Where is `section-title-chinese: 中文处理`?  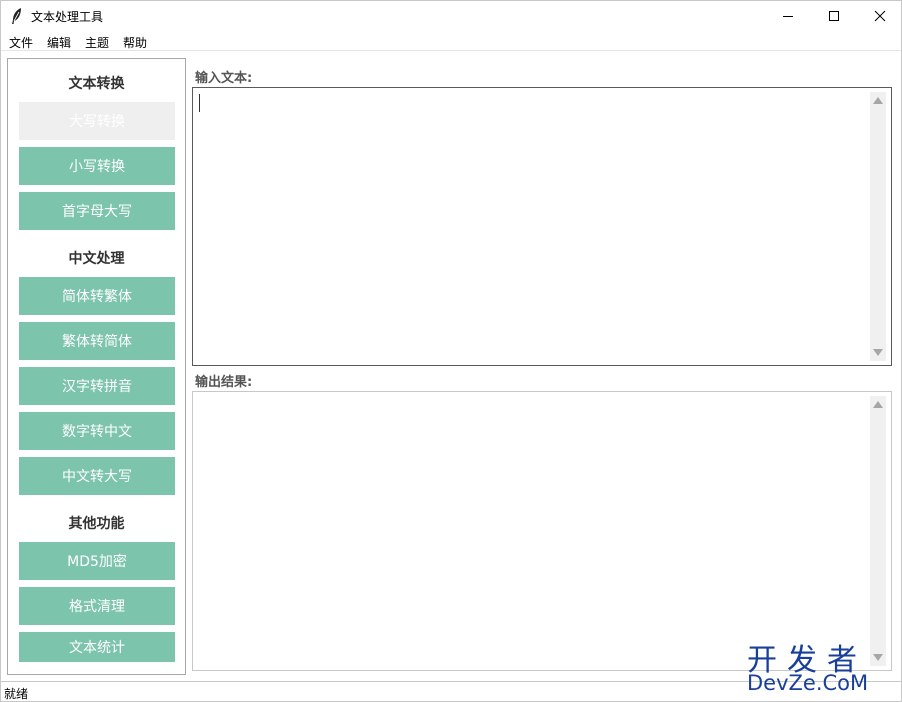 section-title-chinese: 中文处理 is located at coordinates (96, 259).